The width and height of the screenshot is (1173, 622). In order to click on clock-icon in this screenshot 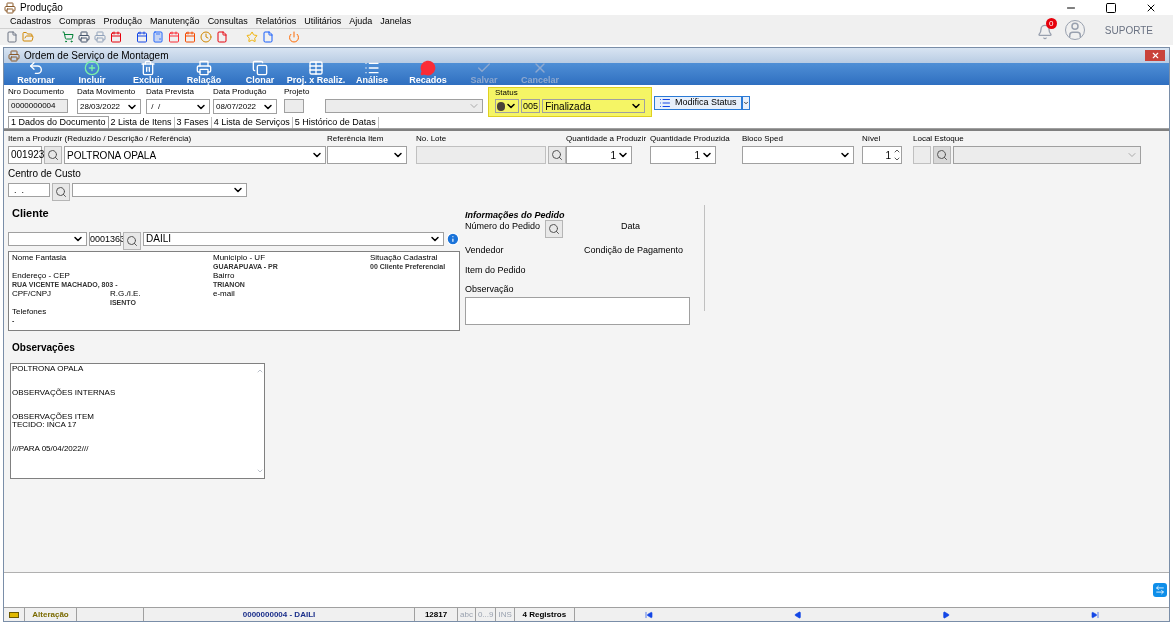, I will do `click(206, 37)`.